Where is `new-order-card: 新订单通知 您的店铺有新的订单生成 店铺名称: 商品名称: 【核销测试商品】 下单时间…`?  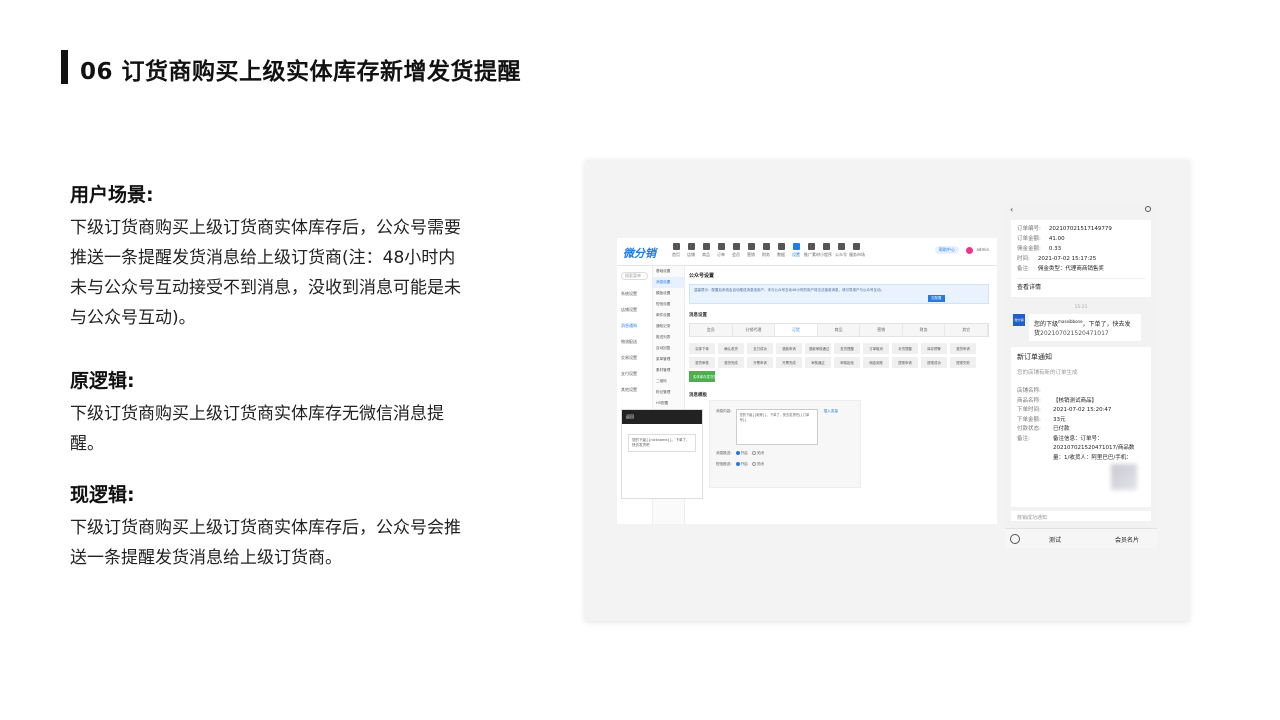 new-order-card: 新订单通知 您的店铺有新的订单生成 店铺名称: 商品名称: 【核销测试商品】 下单时间… is located at coordinates (1081, 427).